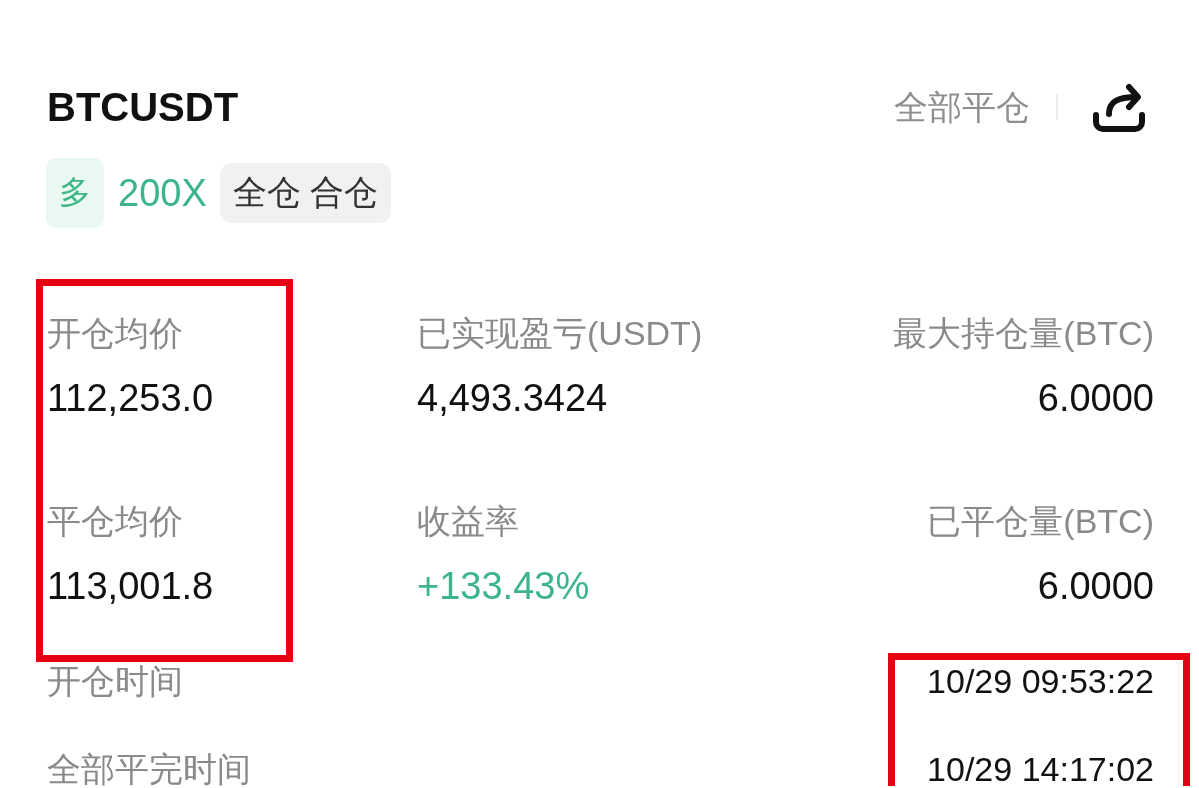 This screenshot has width=1199, height=788. What do you see at coordinates (1119, 107) in the screenshot?
I see `share-icon` at bounding box center [1119, 107].